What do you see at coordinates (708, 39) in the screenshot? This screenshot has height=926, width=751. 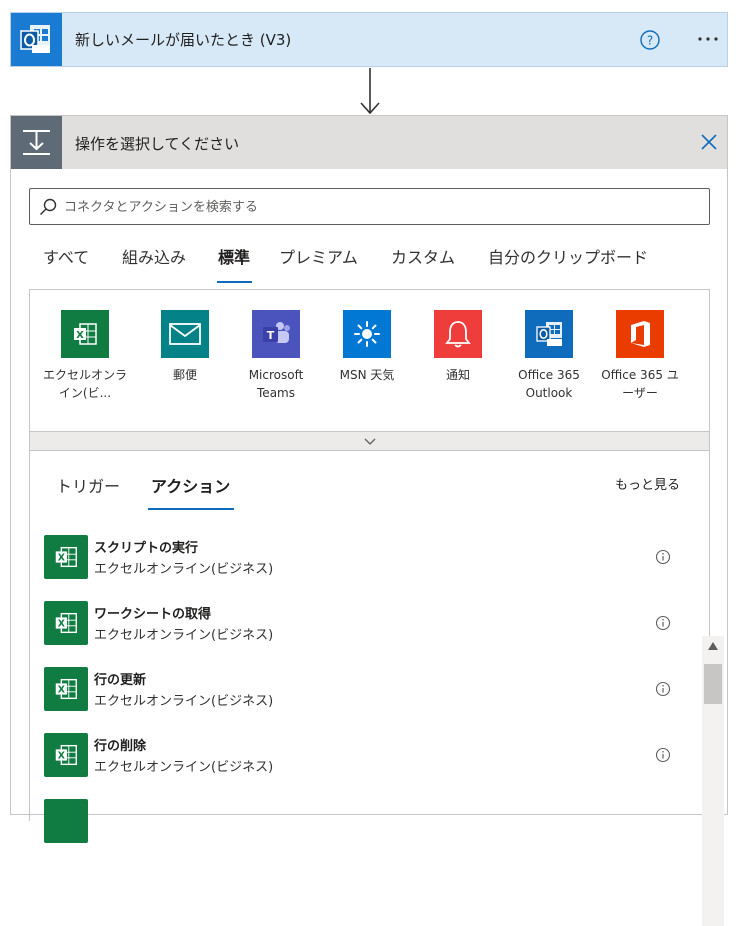 I see `more-options-icon` at bounding box center [708, 39].